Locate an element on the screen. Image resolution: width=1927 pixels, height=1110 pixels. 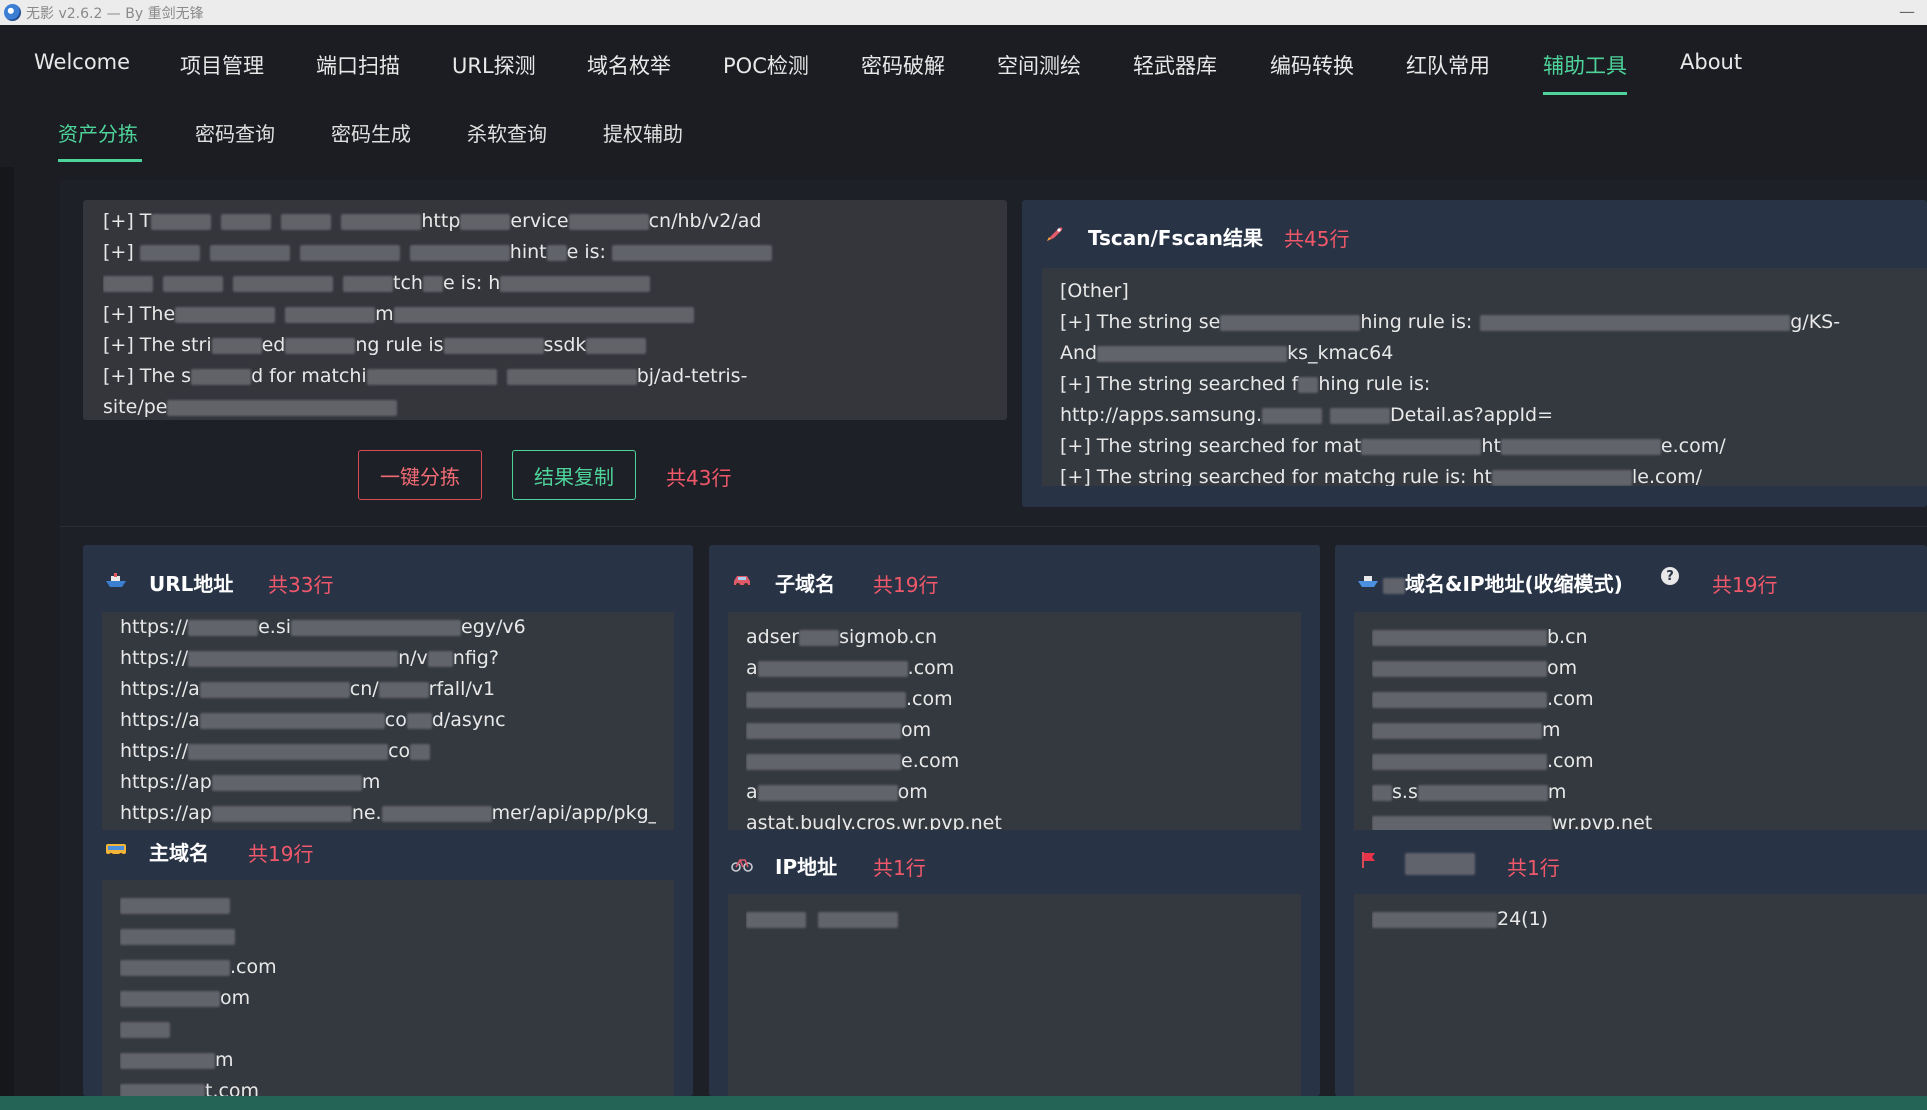
input-line: [+] The m is located at coordinates (545, 314).